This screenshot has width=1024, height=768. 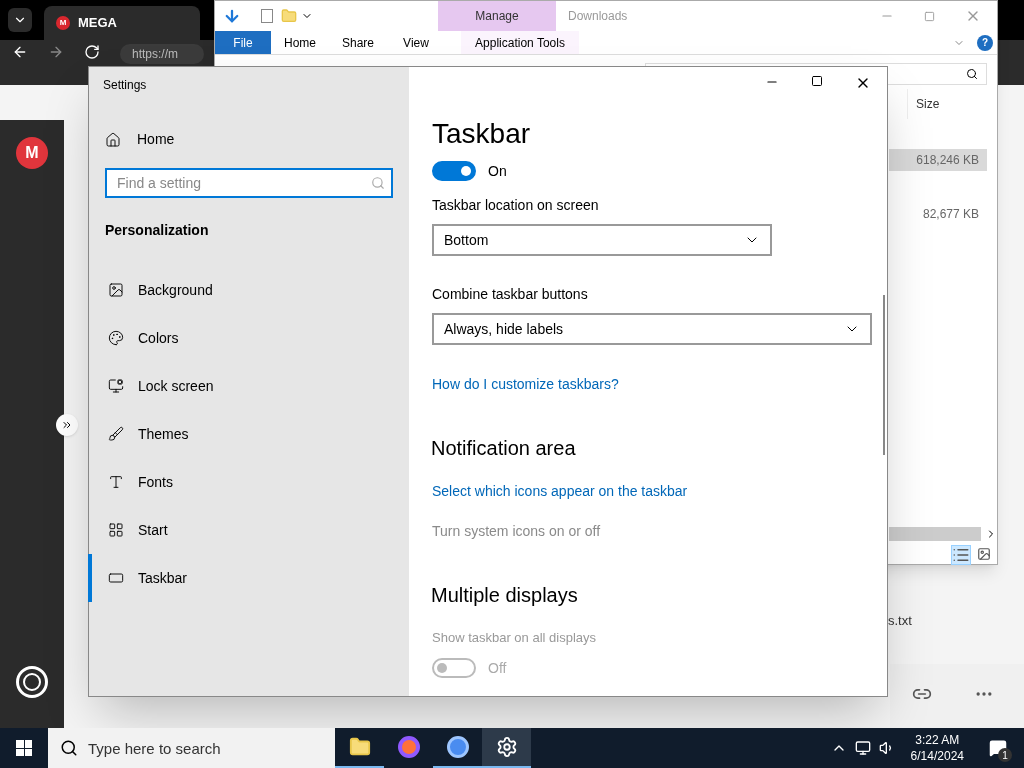 What do you see at coordinates (248, 290) in the screenshot?
I see `nav-item: Background` at bounding box center [248, 290].